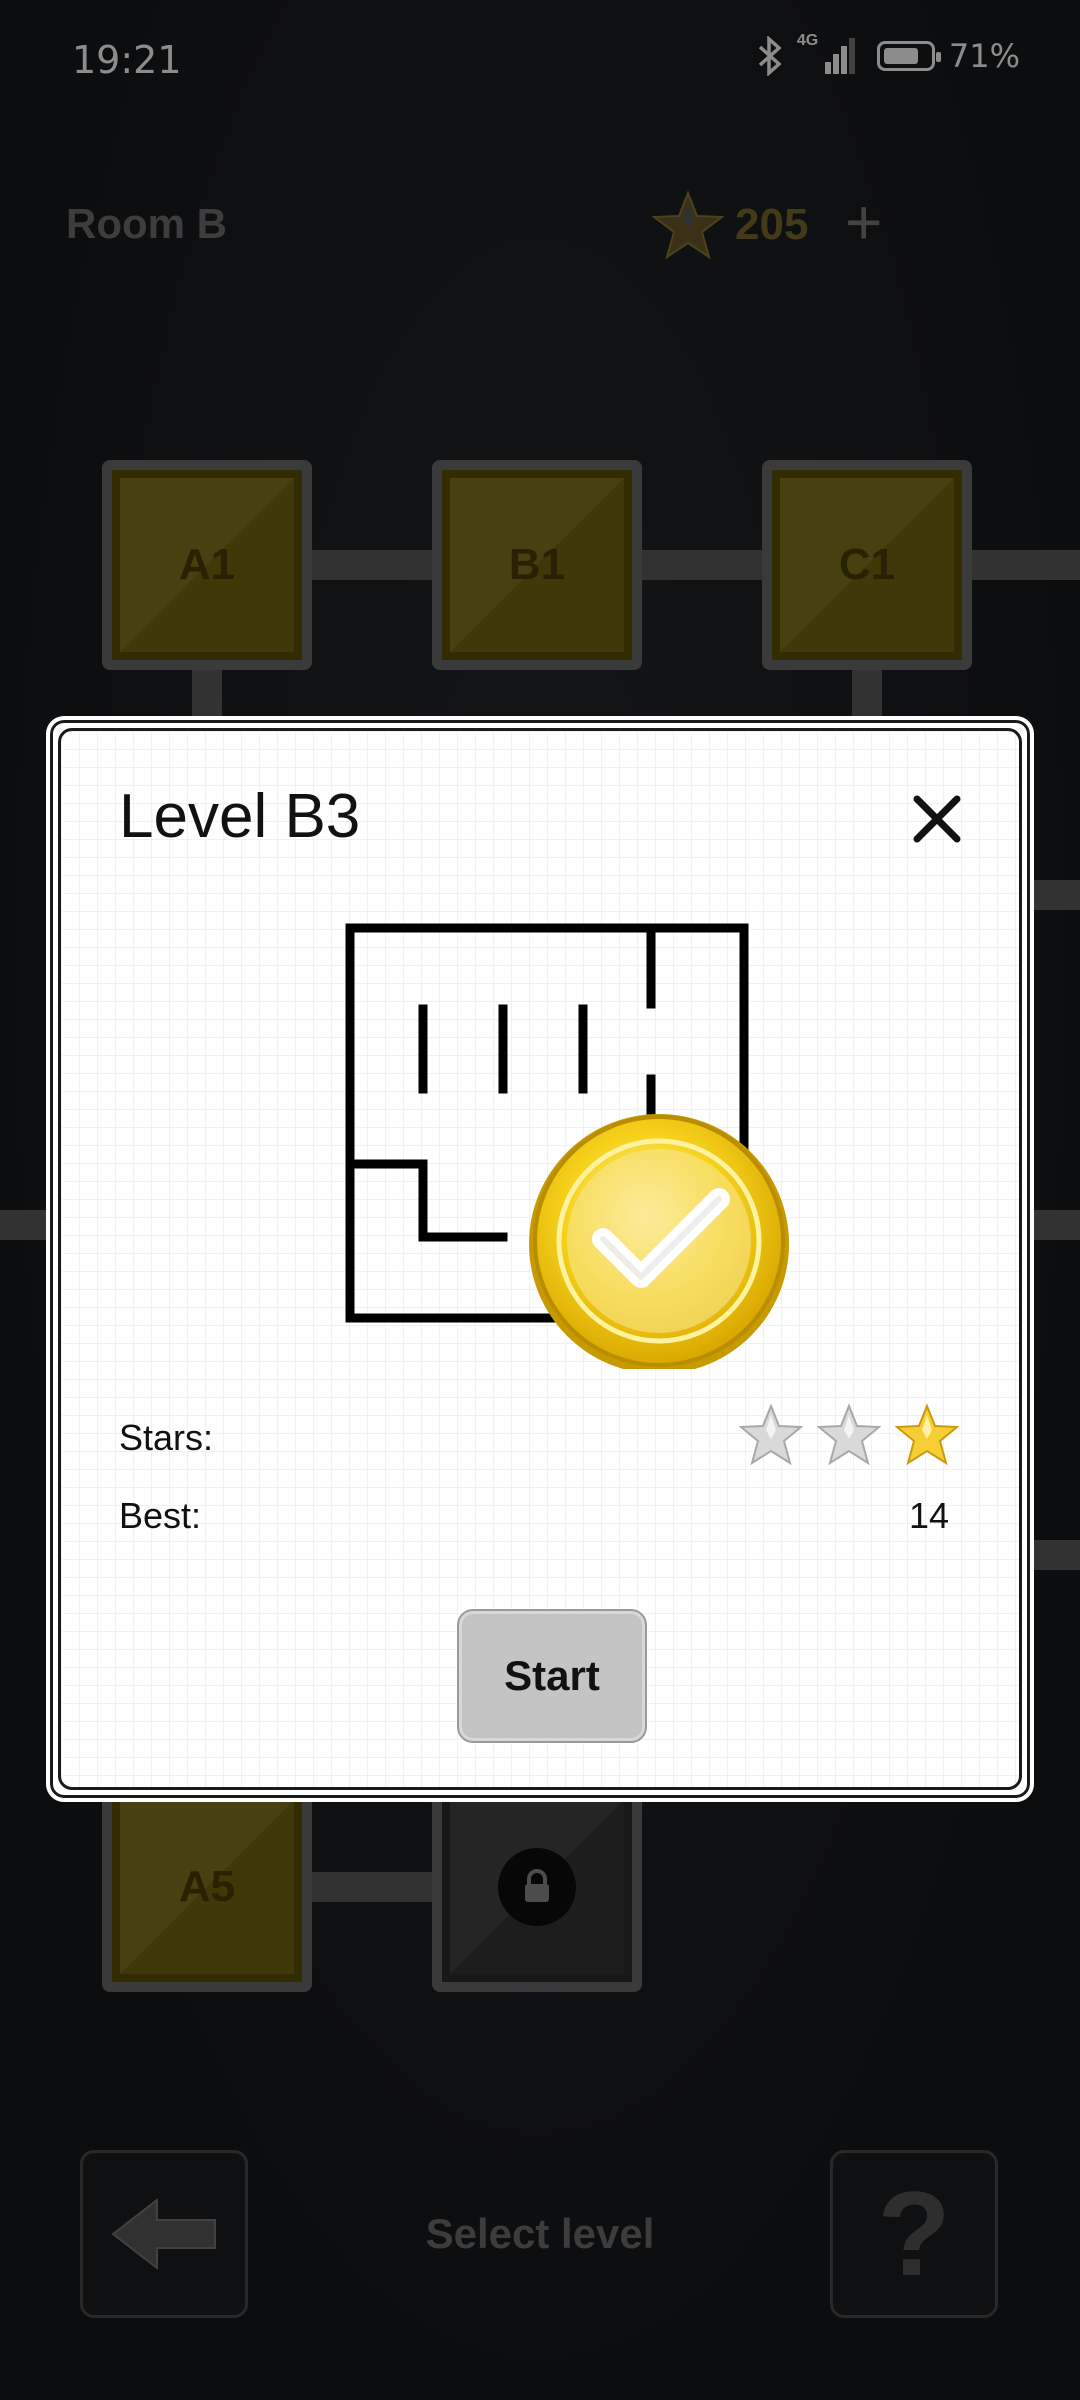 The height and width of the screenshot is (2400, 1080). What do you see at coordinates (240, 816) in the screenshot?
I see `dialog-title: Level B3` at bounding box center [240, 816].